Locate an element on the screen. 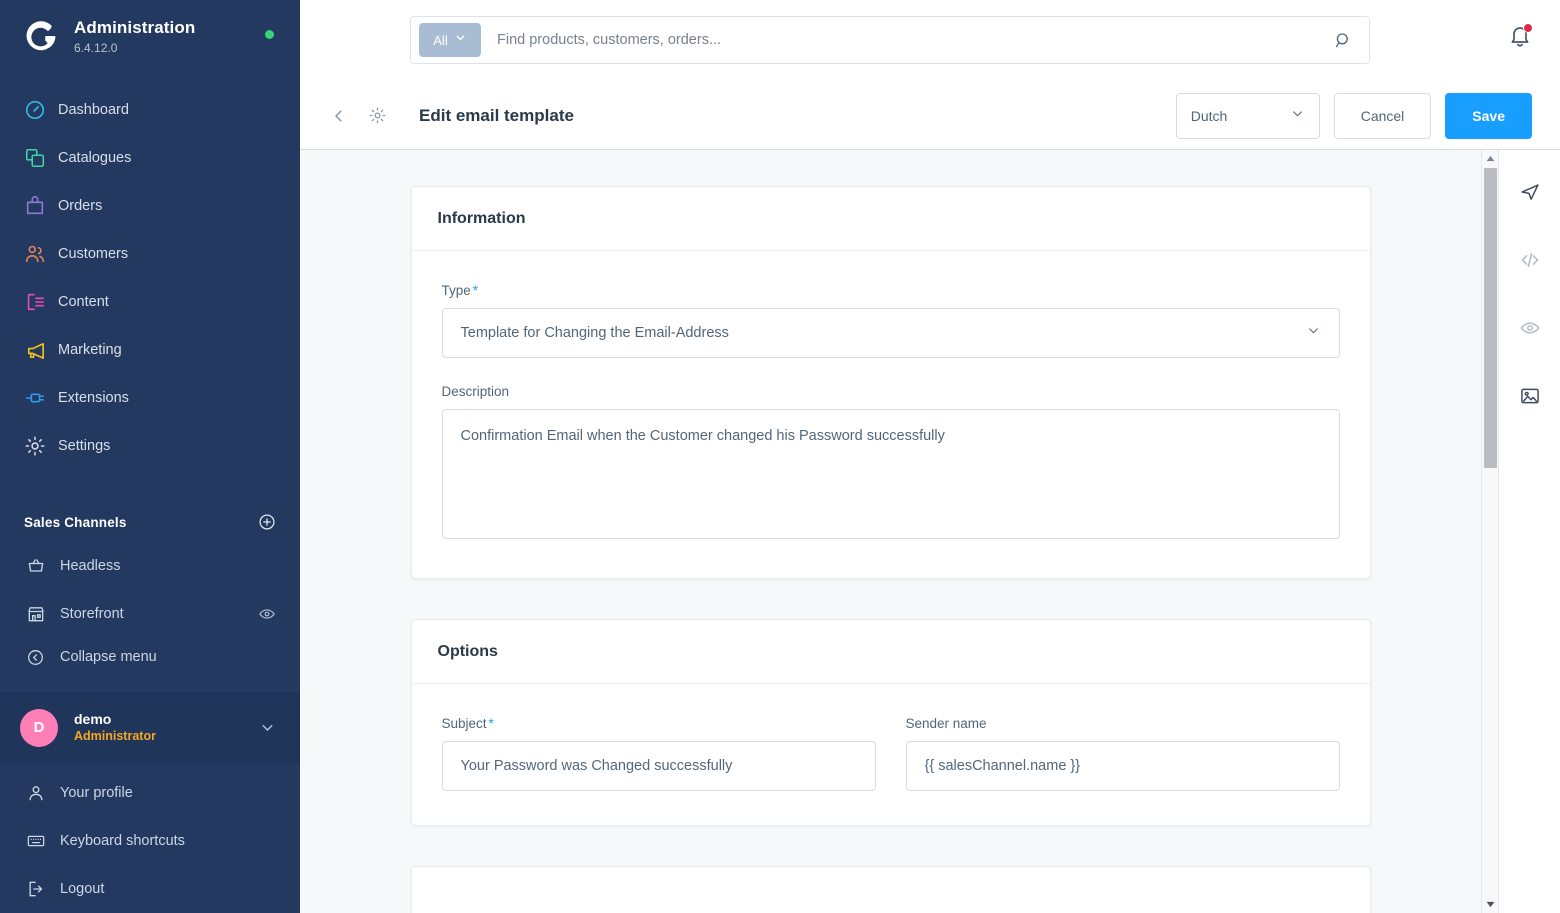  description-field: Description is located at coordinates (890, 464).